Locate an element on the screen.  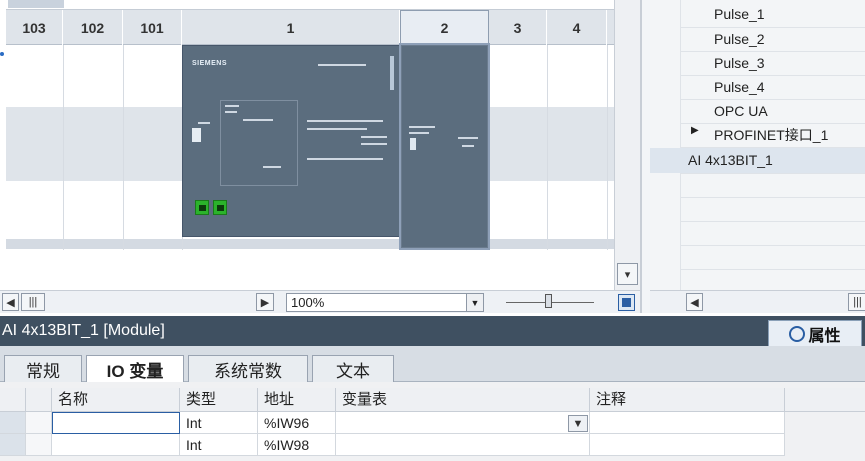
panel-scrollbar: ◀ ||| is located at coordinates (757, 301).